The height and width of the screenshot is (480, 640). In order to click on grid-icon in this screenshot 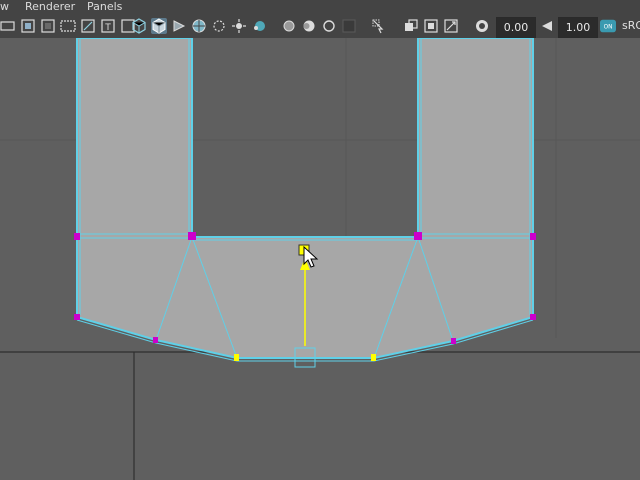, I will do `click(88, 26)`.